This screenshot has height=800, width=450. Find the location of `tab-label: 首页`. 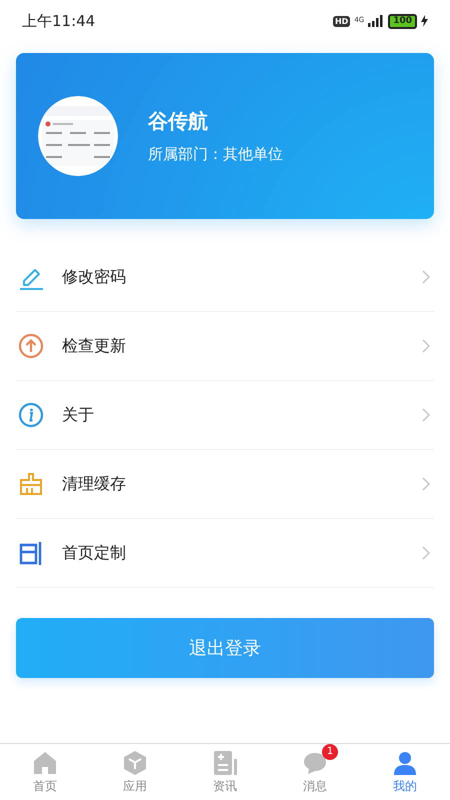

tab-label: 首页 is located at coordinates (45, 786).